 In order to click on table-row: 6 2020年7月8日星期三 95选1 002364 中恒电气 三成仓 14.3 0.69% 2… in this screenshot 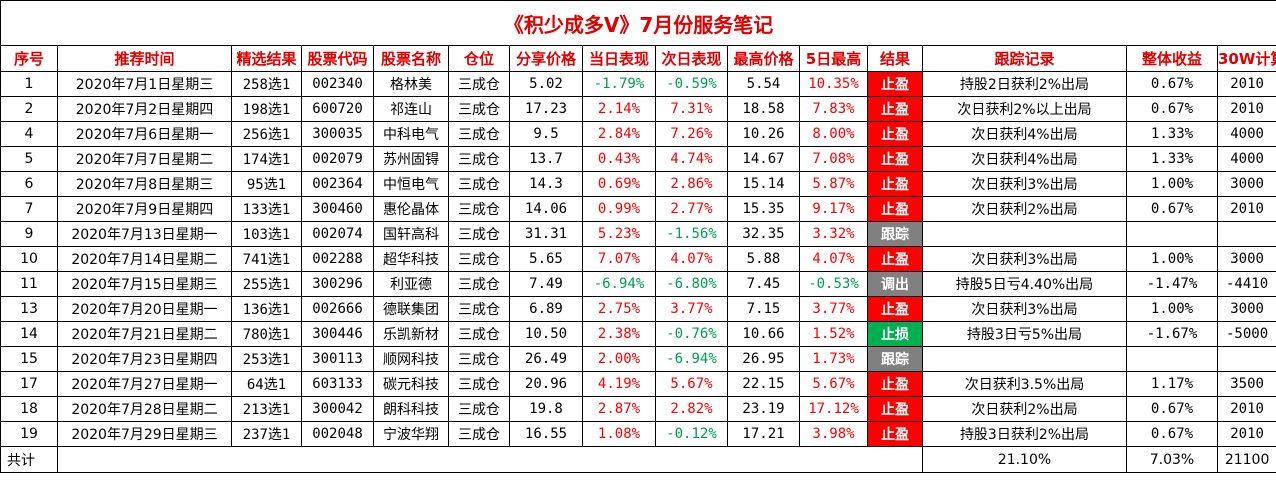, I will do `click(638, 184)`.